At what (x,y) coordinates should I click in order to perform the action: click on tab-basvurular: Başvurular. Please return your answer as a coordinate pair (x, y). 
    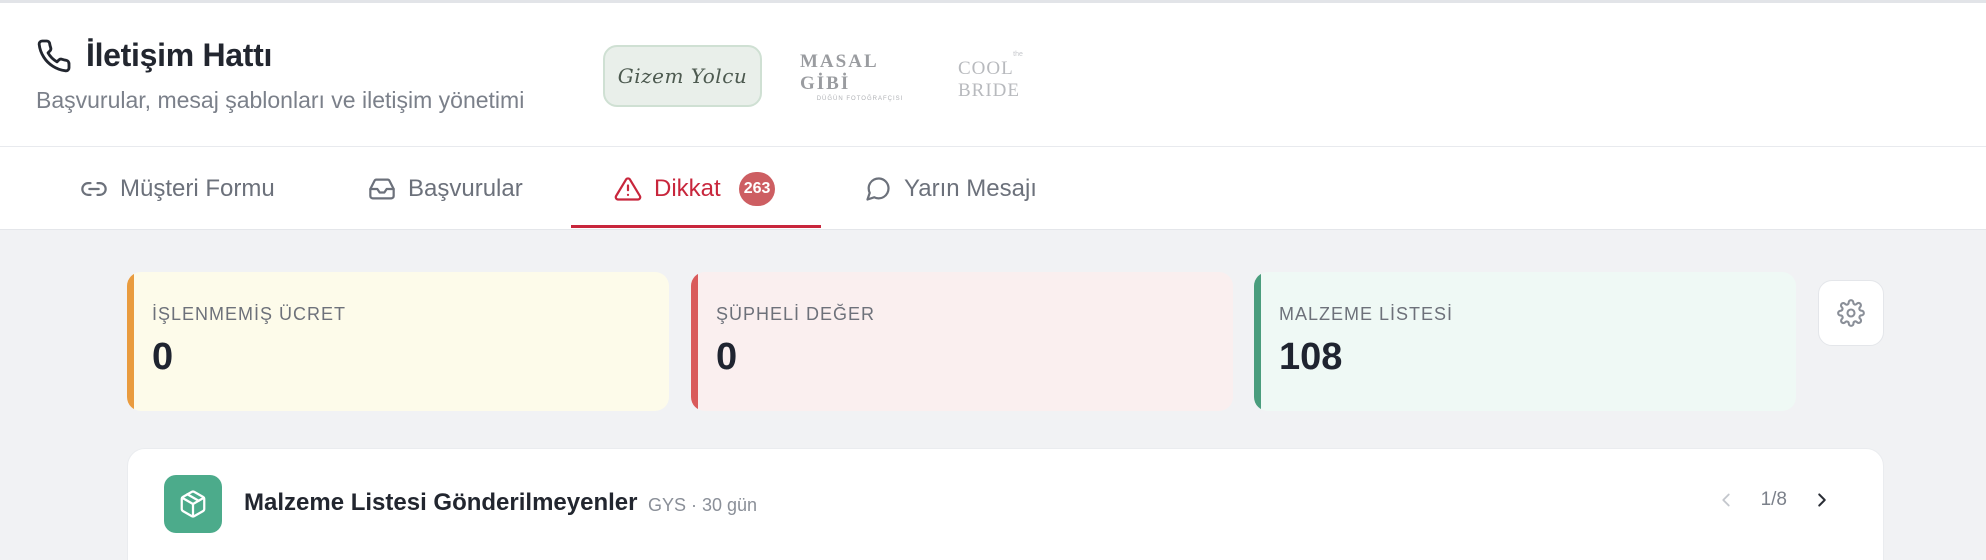
    Looking at the image, I should click on (445, 188).